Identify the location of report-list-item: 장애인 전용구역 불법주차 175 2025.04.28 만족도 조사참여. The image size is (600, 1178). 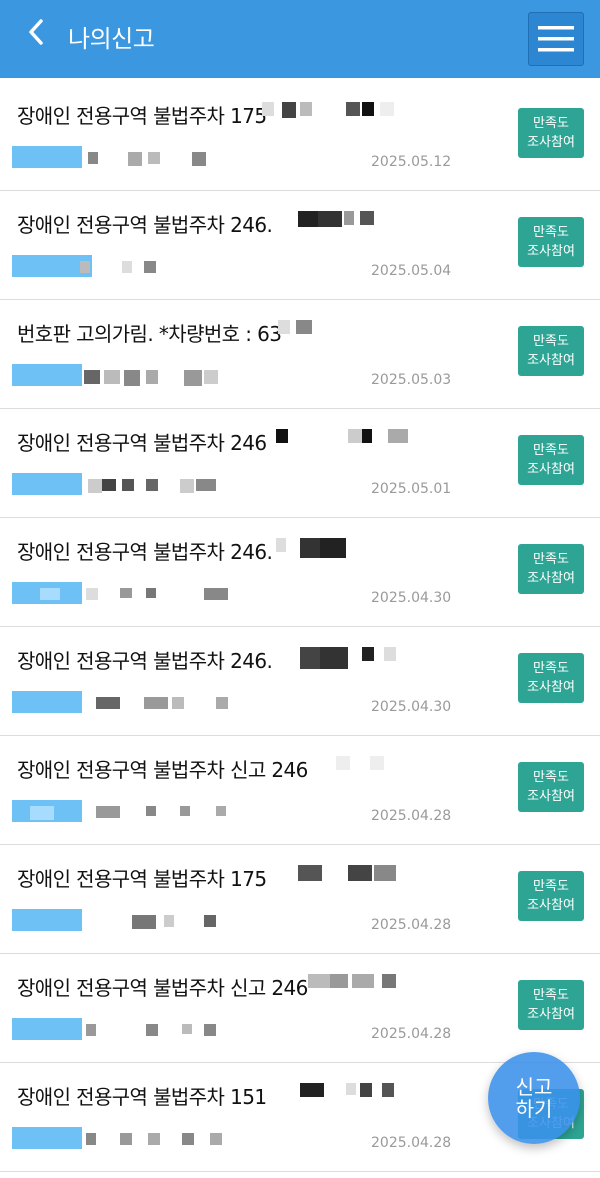
(300, 899).